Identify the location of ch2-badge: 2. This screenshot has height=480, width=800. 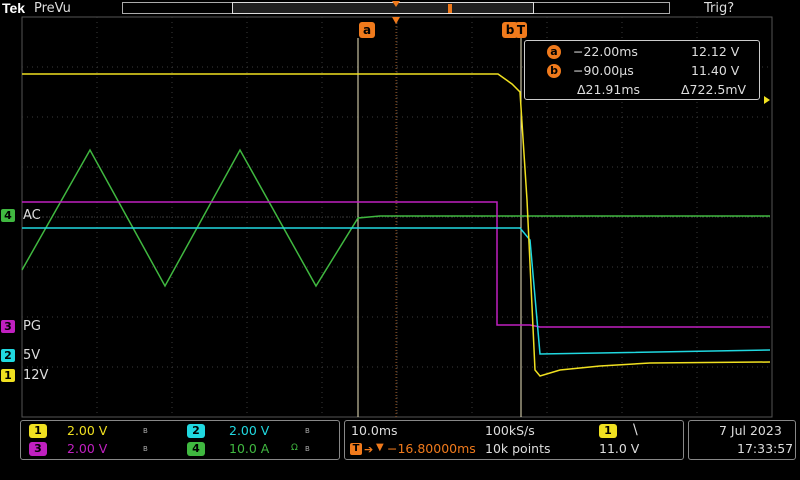
(196, 431).